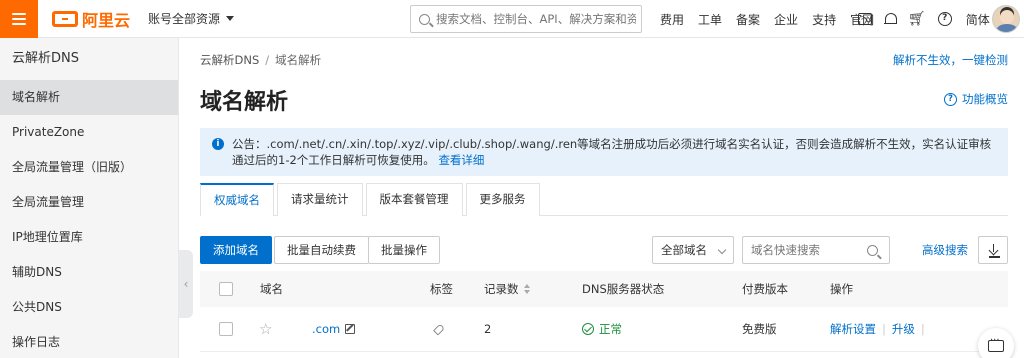 This screenshot has height=358, width=1024. Describe the element at coordinates (623, 289) in the screenshot. I see `header-dns-status: DNS服务器状态` at that location.